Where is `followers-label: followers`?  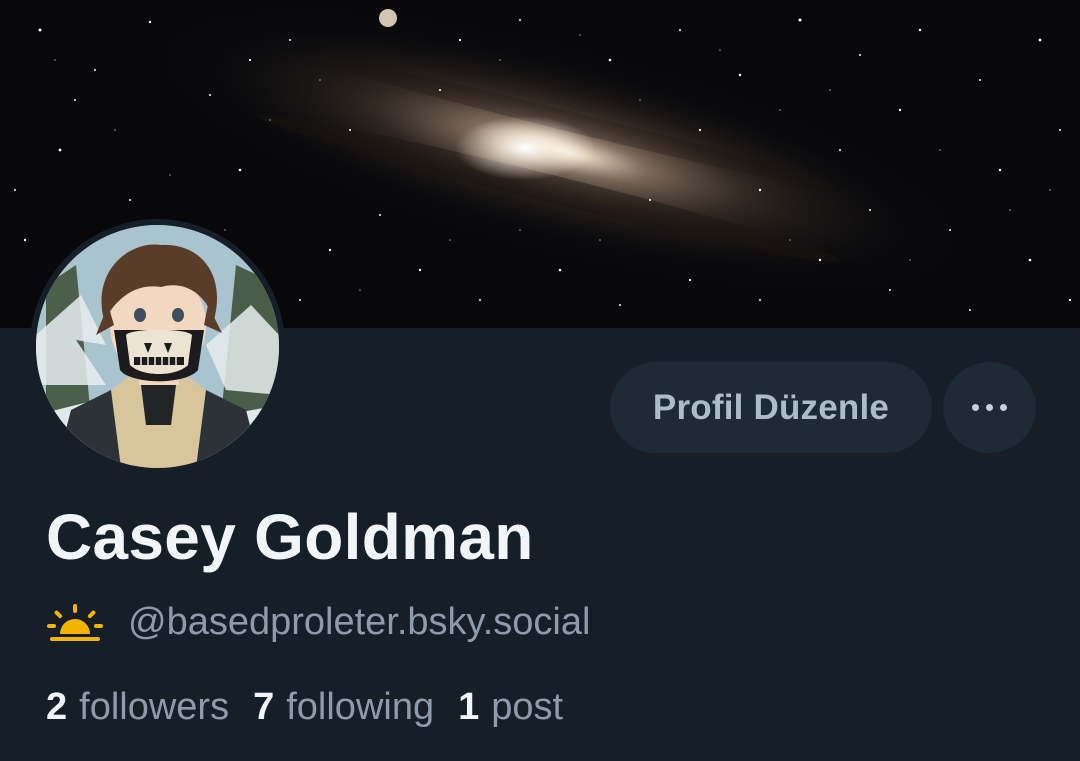 followers-label: followers is located at coordinates (154, 707).